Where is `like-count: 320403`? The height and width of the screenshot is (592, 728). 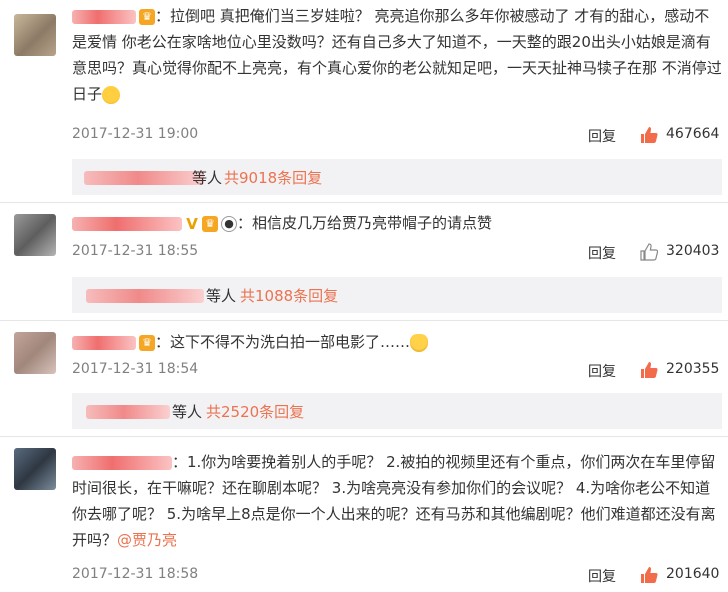
like-count: 320403 is located at coordinates (693, 251).